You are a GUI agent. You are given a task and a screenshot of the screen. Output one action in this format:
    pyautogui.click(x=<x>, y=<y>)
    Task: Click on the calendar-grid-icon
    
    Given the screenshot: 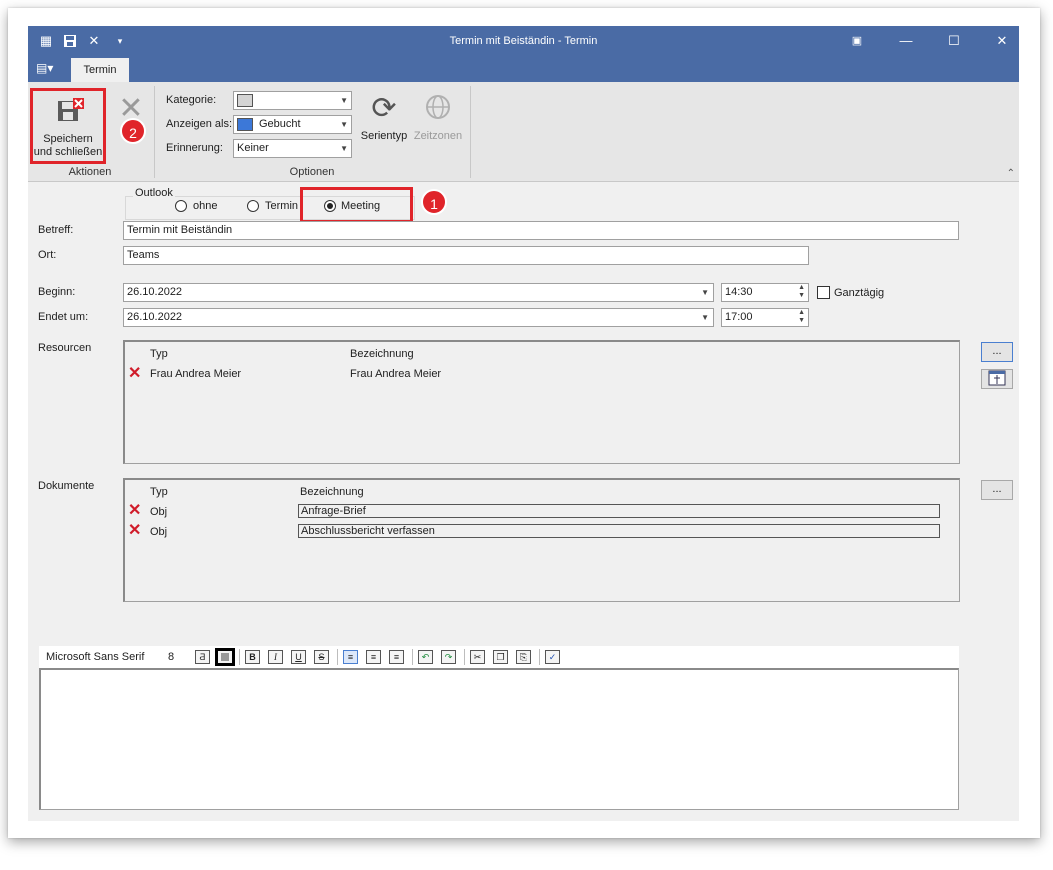 What is the action you would take?
    pyautogui.click(x=997, y=378)
    